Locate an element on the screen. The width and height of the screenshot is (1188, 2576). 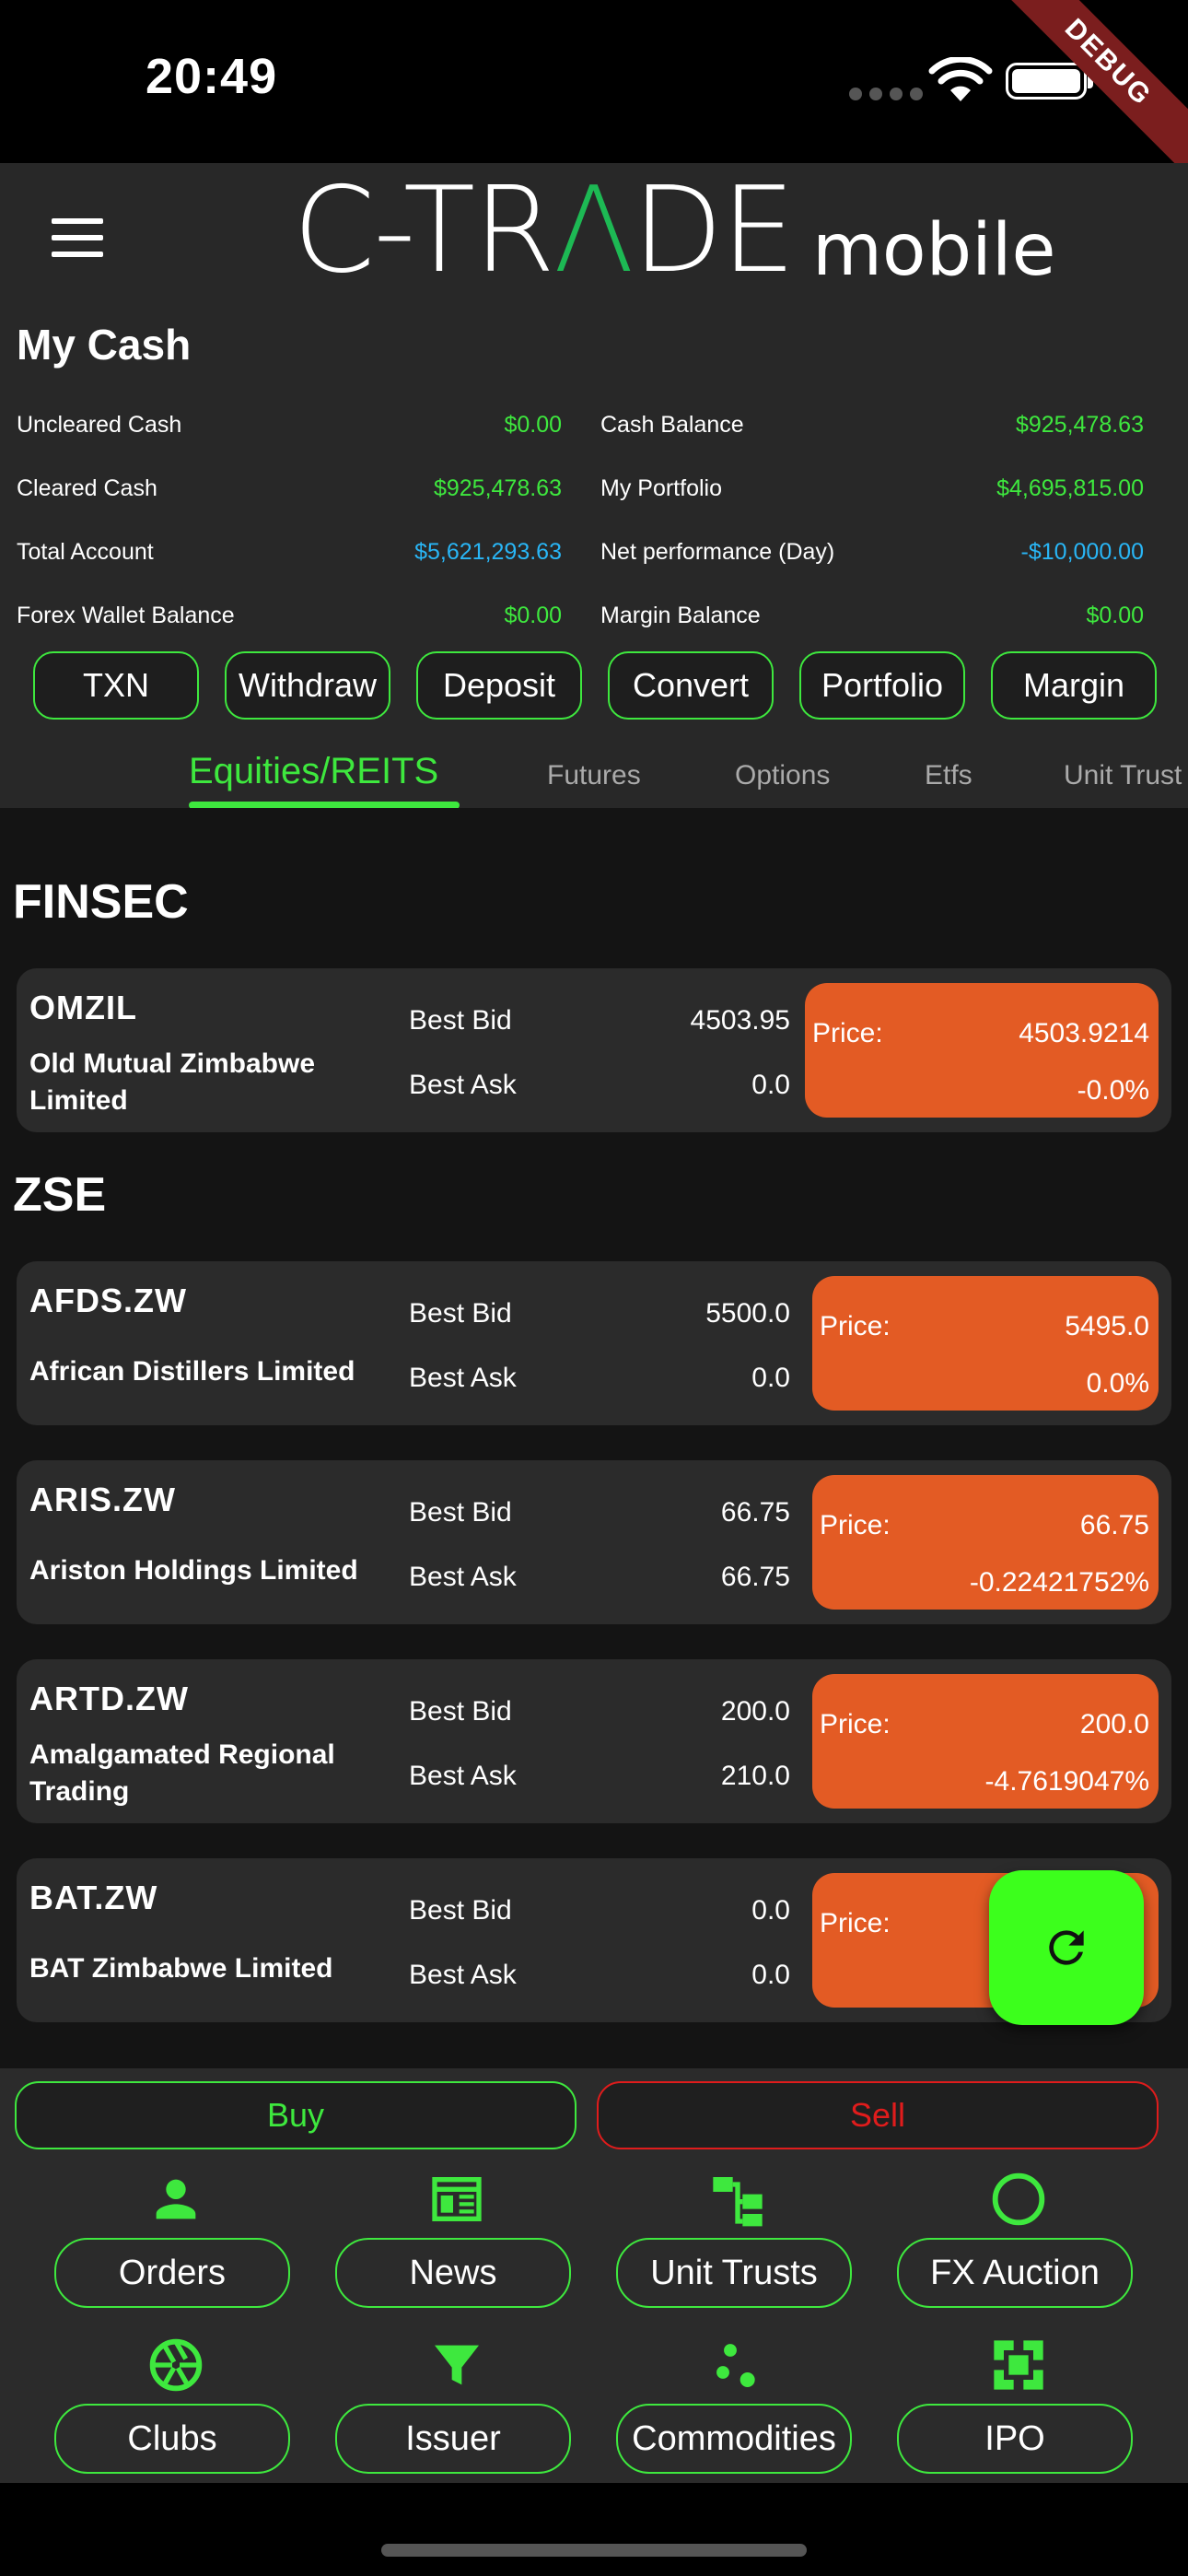
price-box: Price: 5495.0 0.0% is located at coordinates (985, 1343).